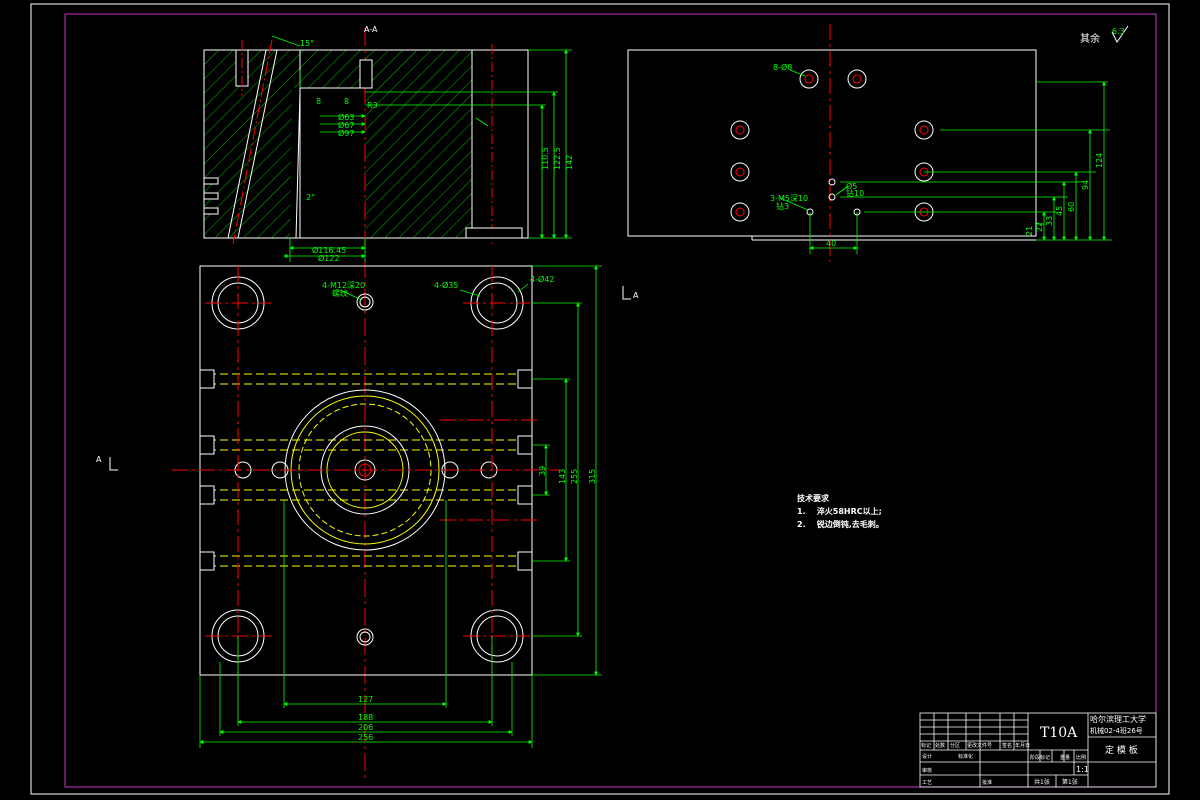 This screenshot has width=1200, height=800. What do you see at coordinates (1099, 160) in the screenshot?
I see `side-dim-r1: 124` at bounding box center [1099, 160].